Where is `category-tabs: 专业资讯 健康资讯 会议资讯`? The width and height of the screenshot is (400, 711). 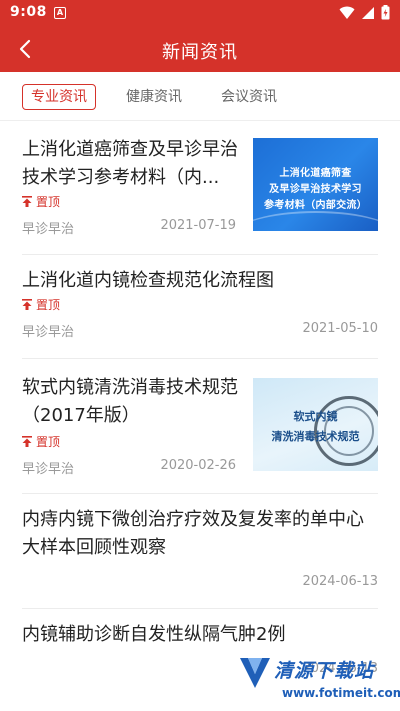
category-tabs: 专业资讯 健康资讯 会议资讯 is located at coordinates (200, 96).